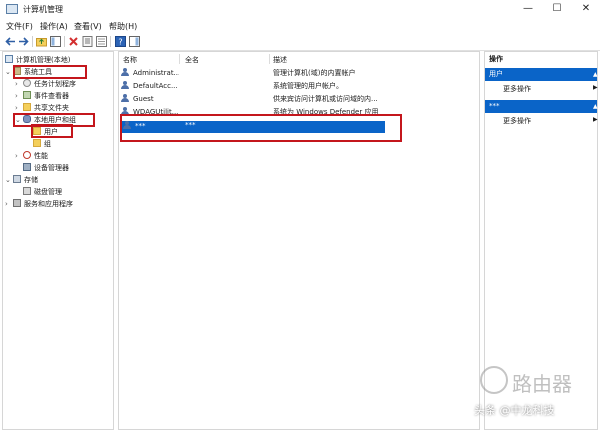 This screenshot has height=430, width=600. What do you see at coordinates (42, 96) in the screenshot?
I see `tree-item-event-viewer: › 事件查看器` at bounding box center [42, 96].